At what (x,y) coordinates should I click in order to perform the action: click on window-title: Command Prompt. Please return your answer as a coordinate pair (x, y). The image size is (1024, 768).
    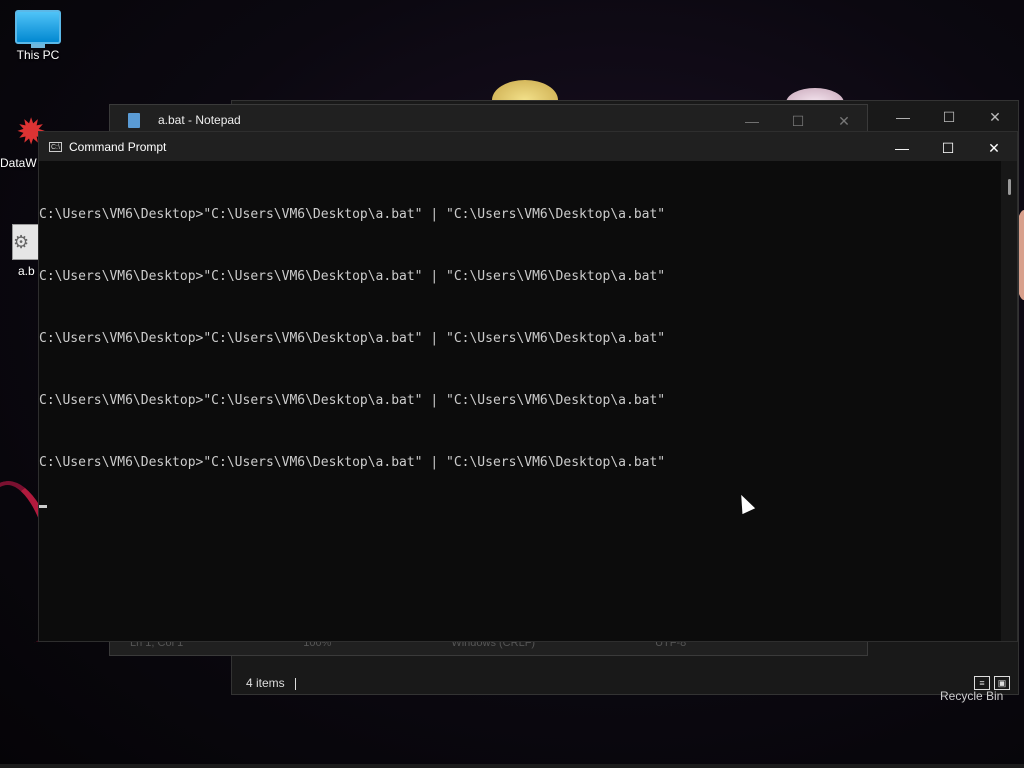
    Looking at the image, I should click on (118, 146).